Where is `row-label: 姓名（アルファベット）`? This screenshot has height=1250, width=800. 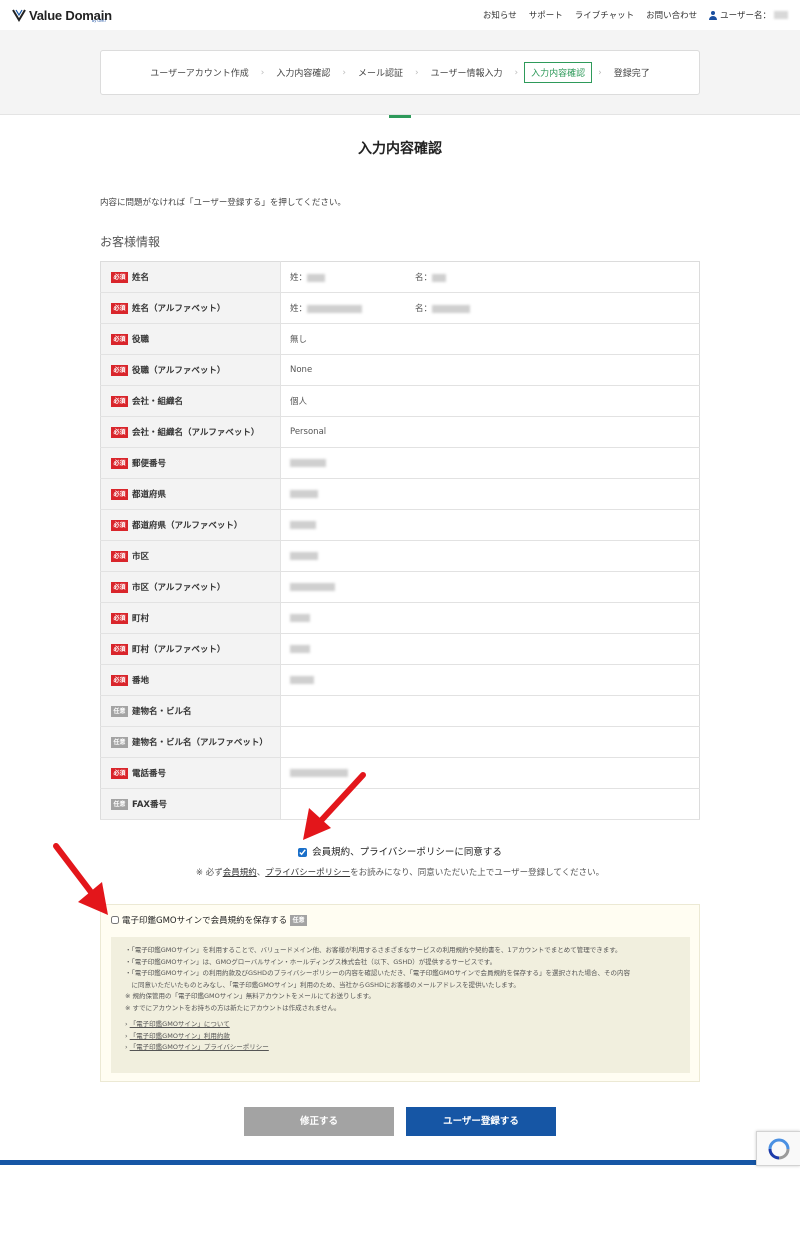
row-label: 姓名（アルファベット） is located at coordinates (179, 309).